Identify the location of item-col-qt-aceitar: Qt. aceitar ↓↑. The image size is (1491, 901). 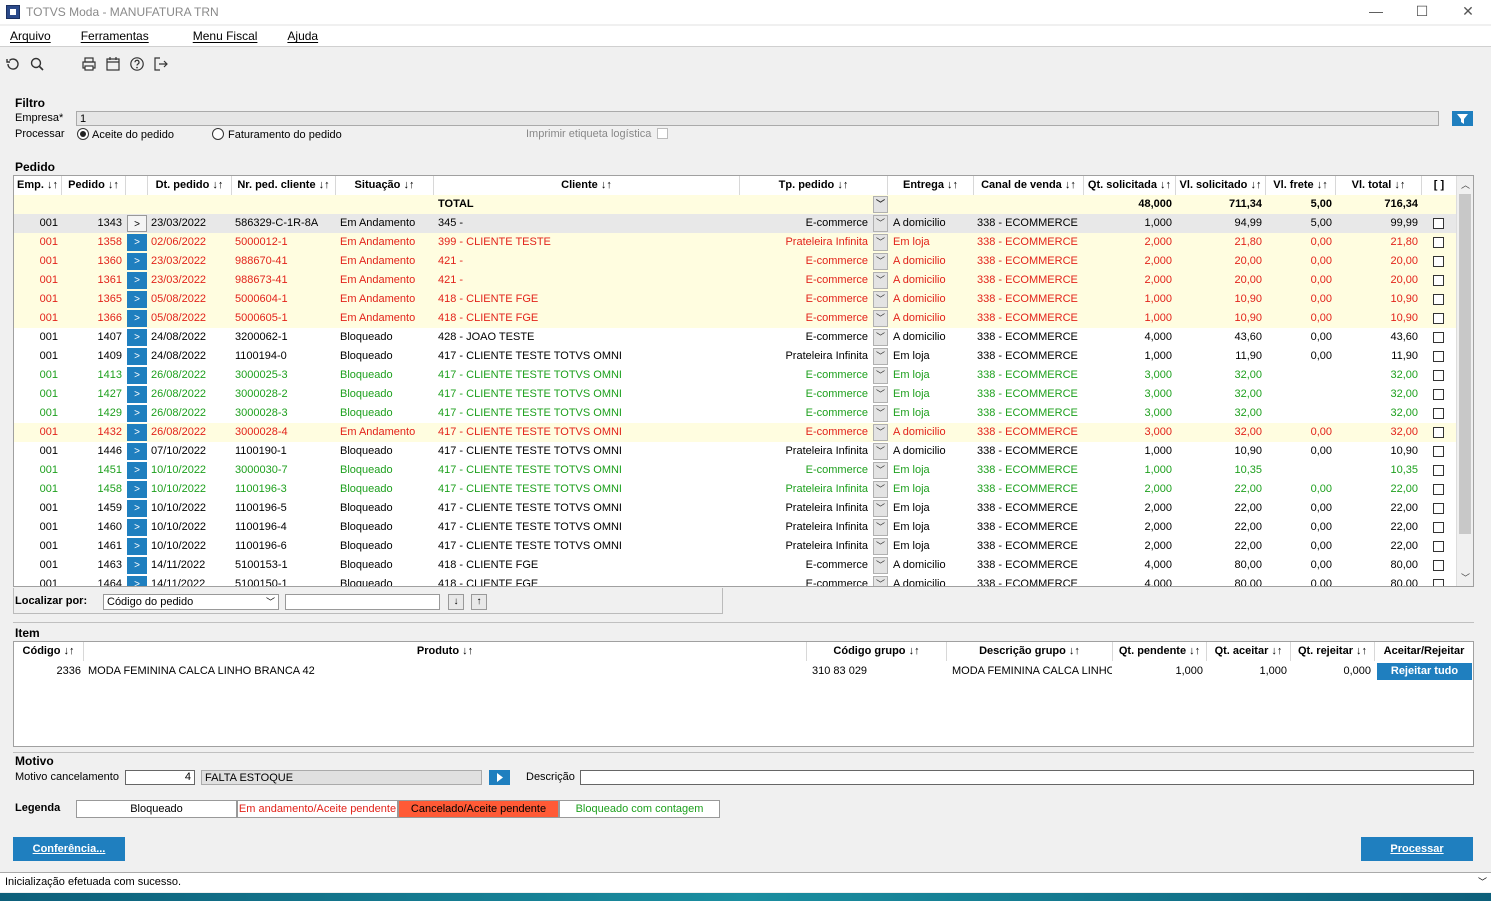
(1249, 651).